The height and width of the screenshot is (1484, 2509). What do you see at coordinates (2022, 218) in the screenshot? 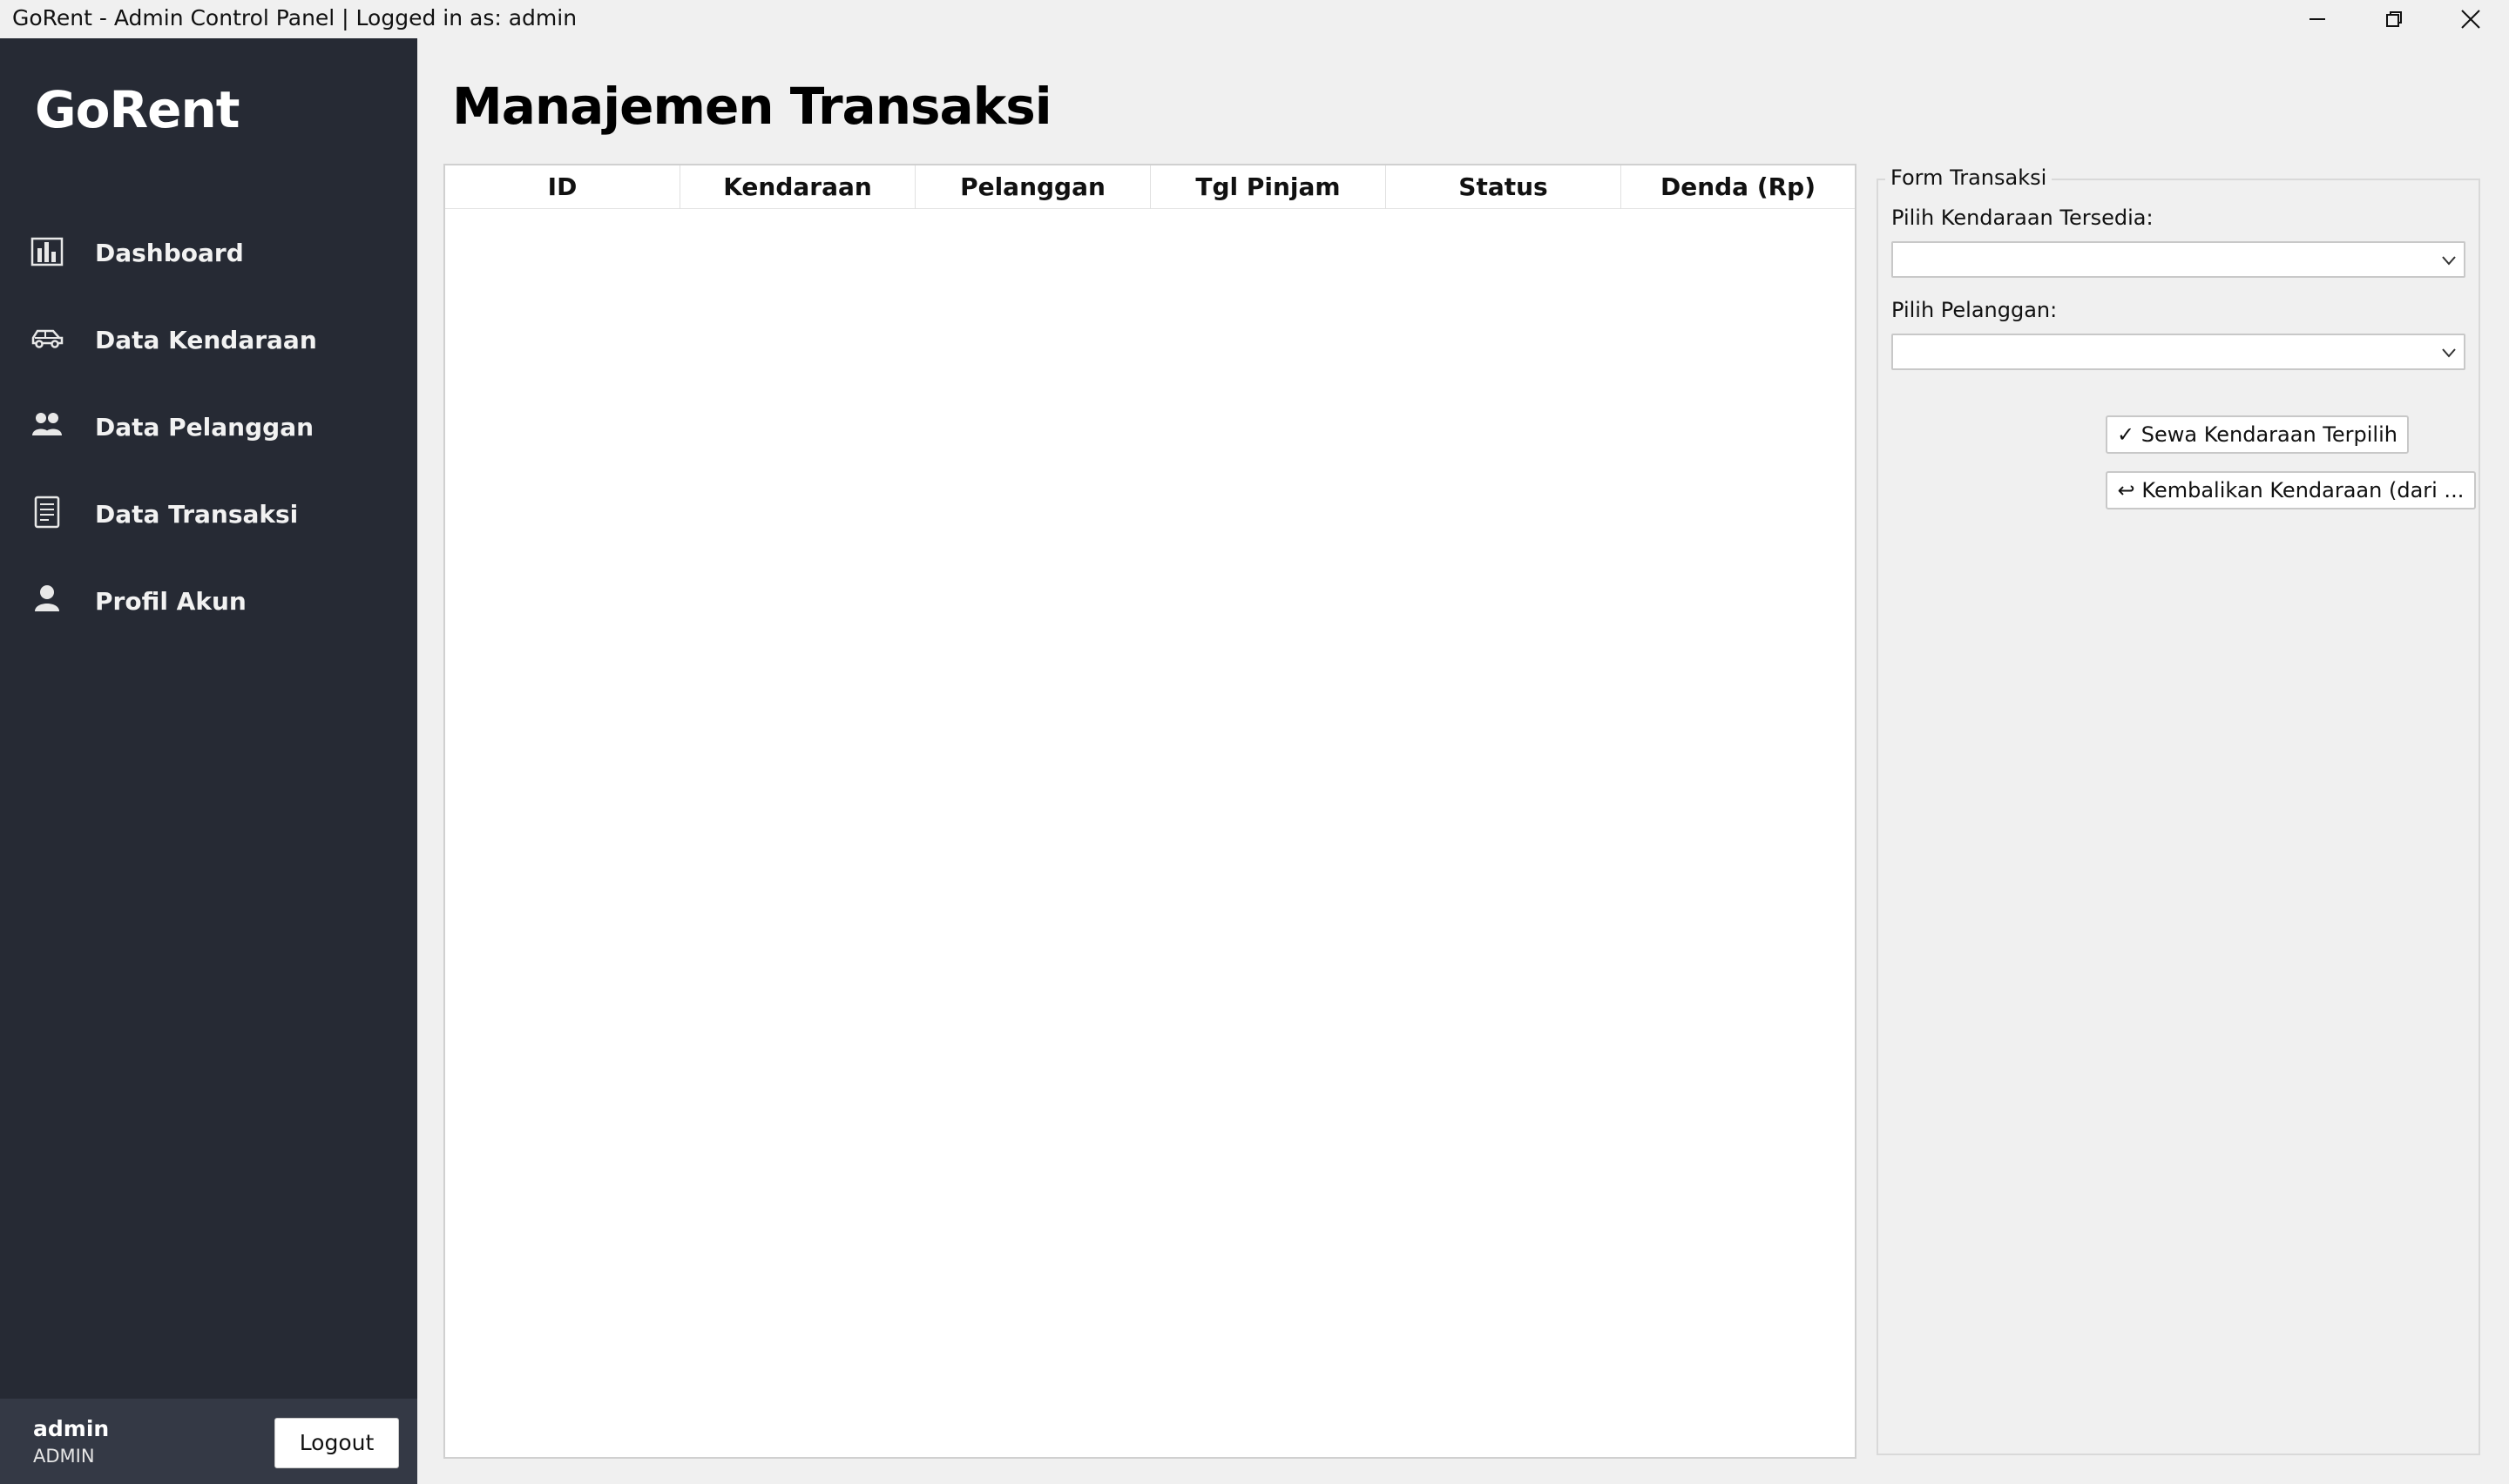
I see `vehicle-select-label: Pilih Kendaraan Tersedia:` at bounding box center [2022, 218].